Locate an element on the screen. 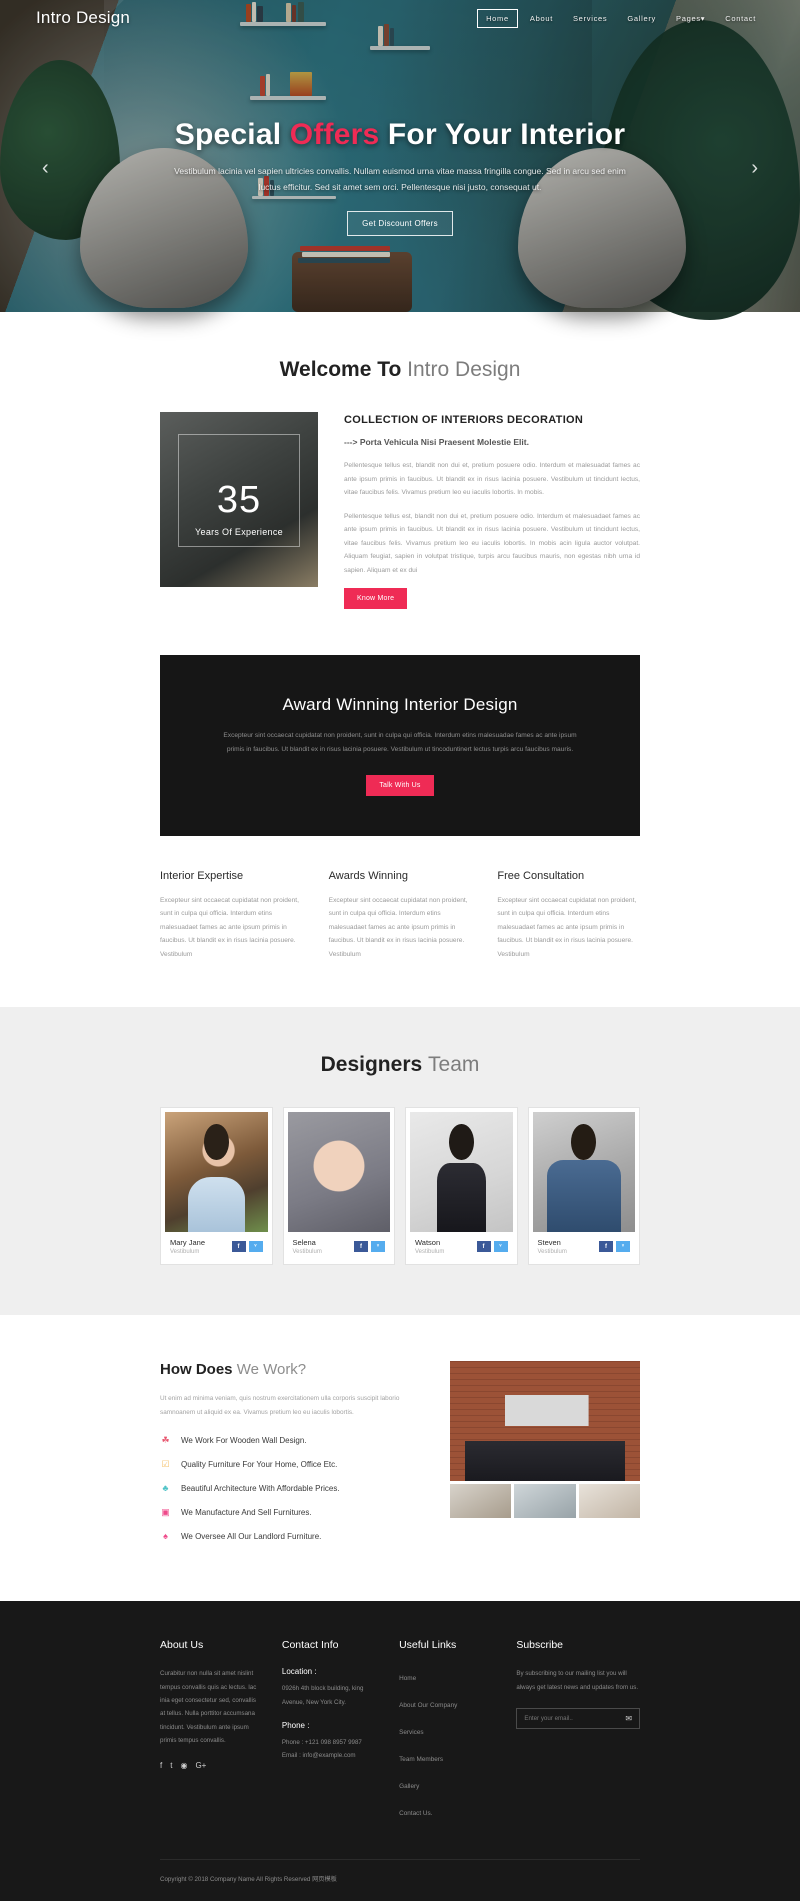 This screenshot has width=800, height=1901. how-right-column is located at coordinates (545, 1440).